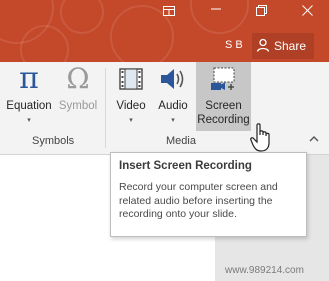  I want to click on group-separator, so click(105, 108).